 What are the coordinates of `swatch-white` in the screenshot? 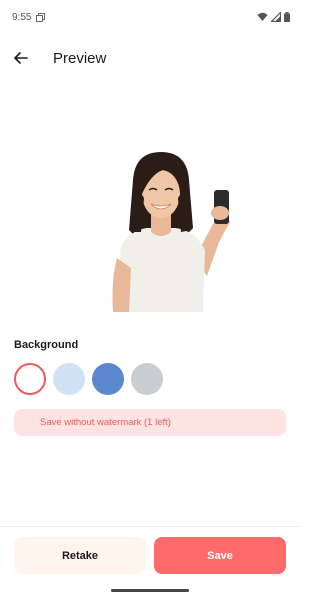 It's located at (30, 379).